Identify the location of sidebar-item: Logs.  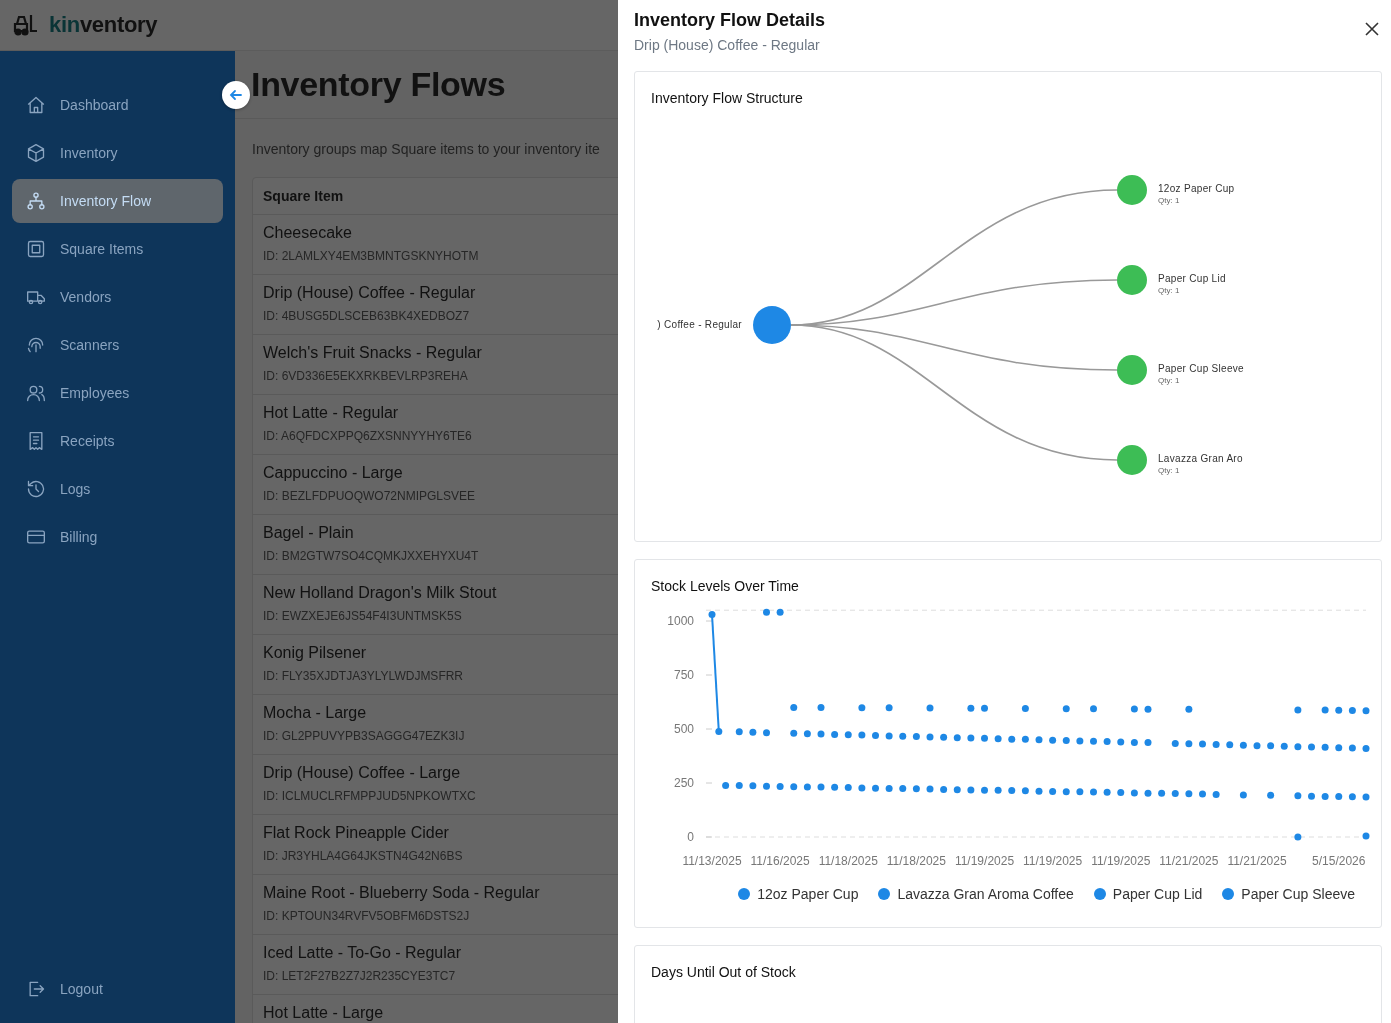
(117, 489).